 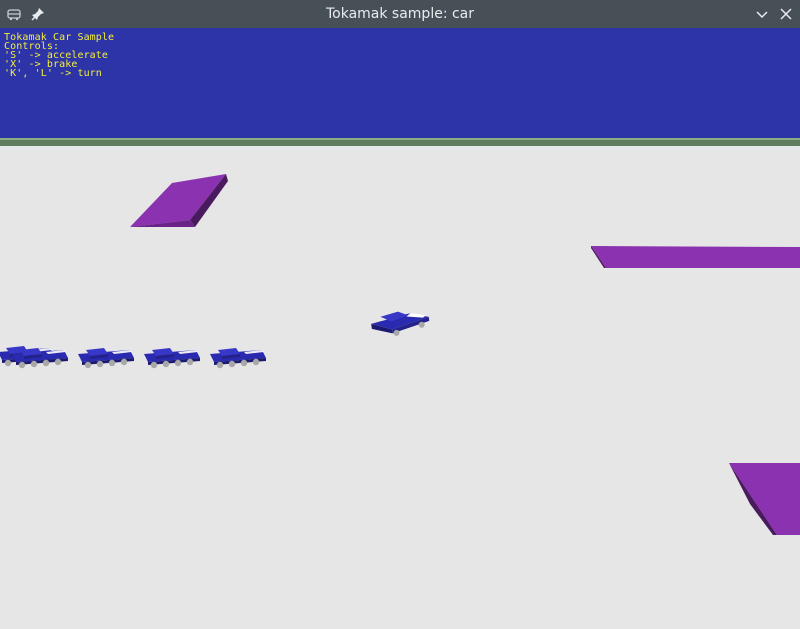 What do you see at coordinates (764, 499) in the screenshot?
I see `ramp-right-bottom` at bounding box center [764, 499].